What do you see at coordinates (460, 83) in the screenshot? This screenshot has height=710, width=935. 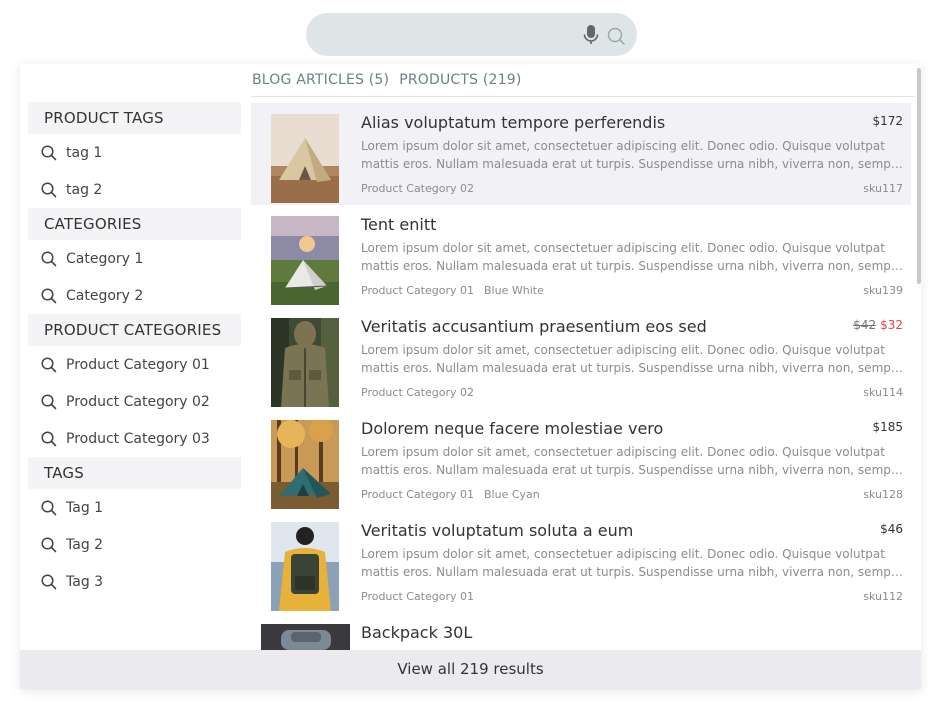 I see `tab-products: PRODUCTS (219)` at bounding box center [460, 83].